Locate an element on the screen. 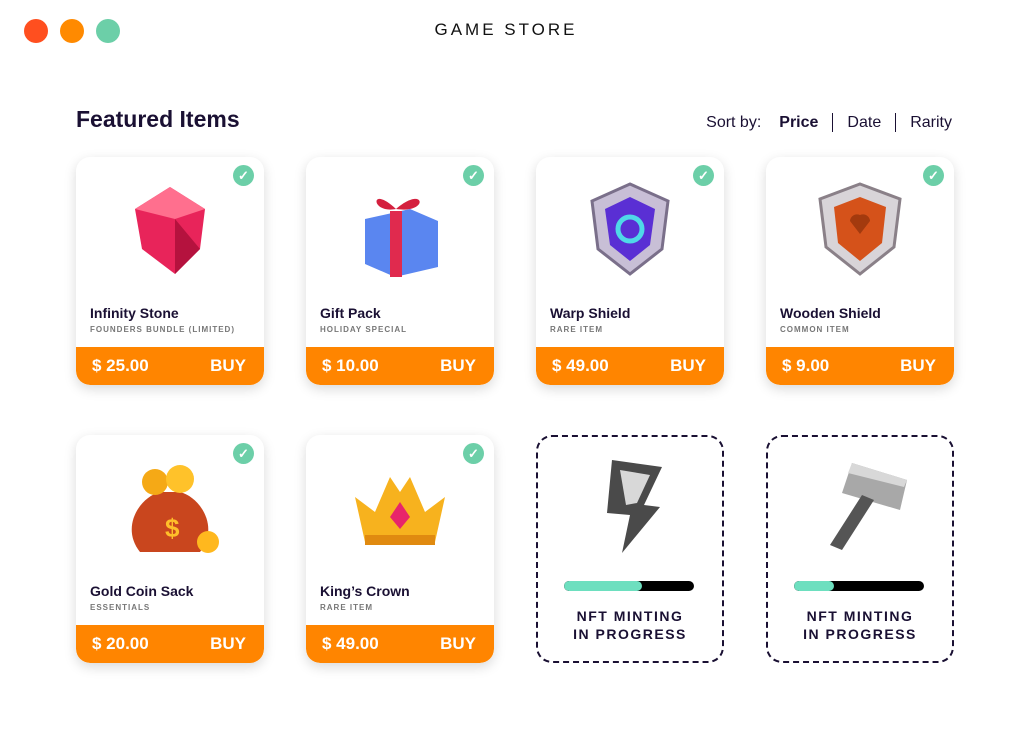  lightning-rune-icon is located at coordinates (634, 506).